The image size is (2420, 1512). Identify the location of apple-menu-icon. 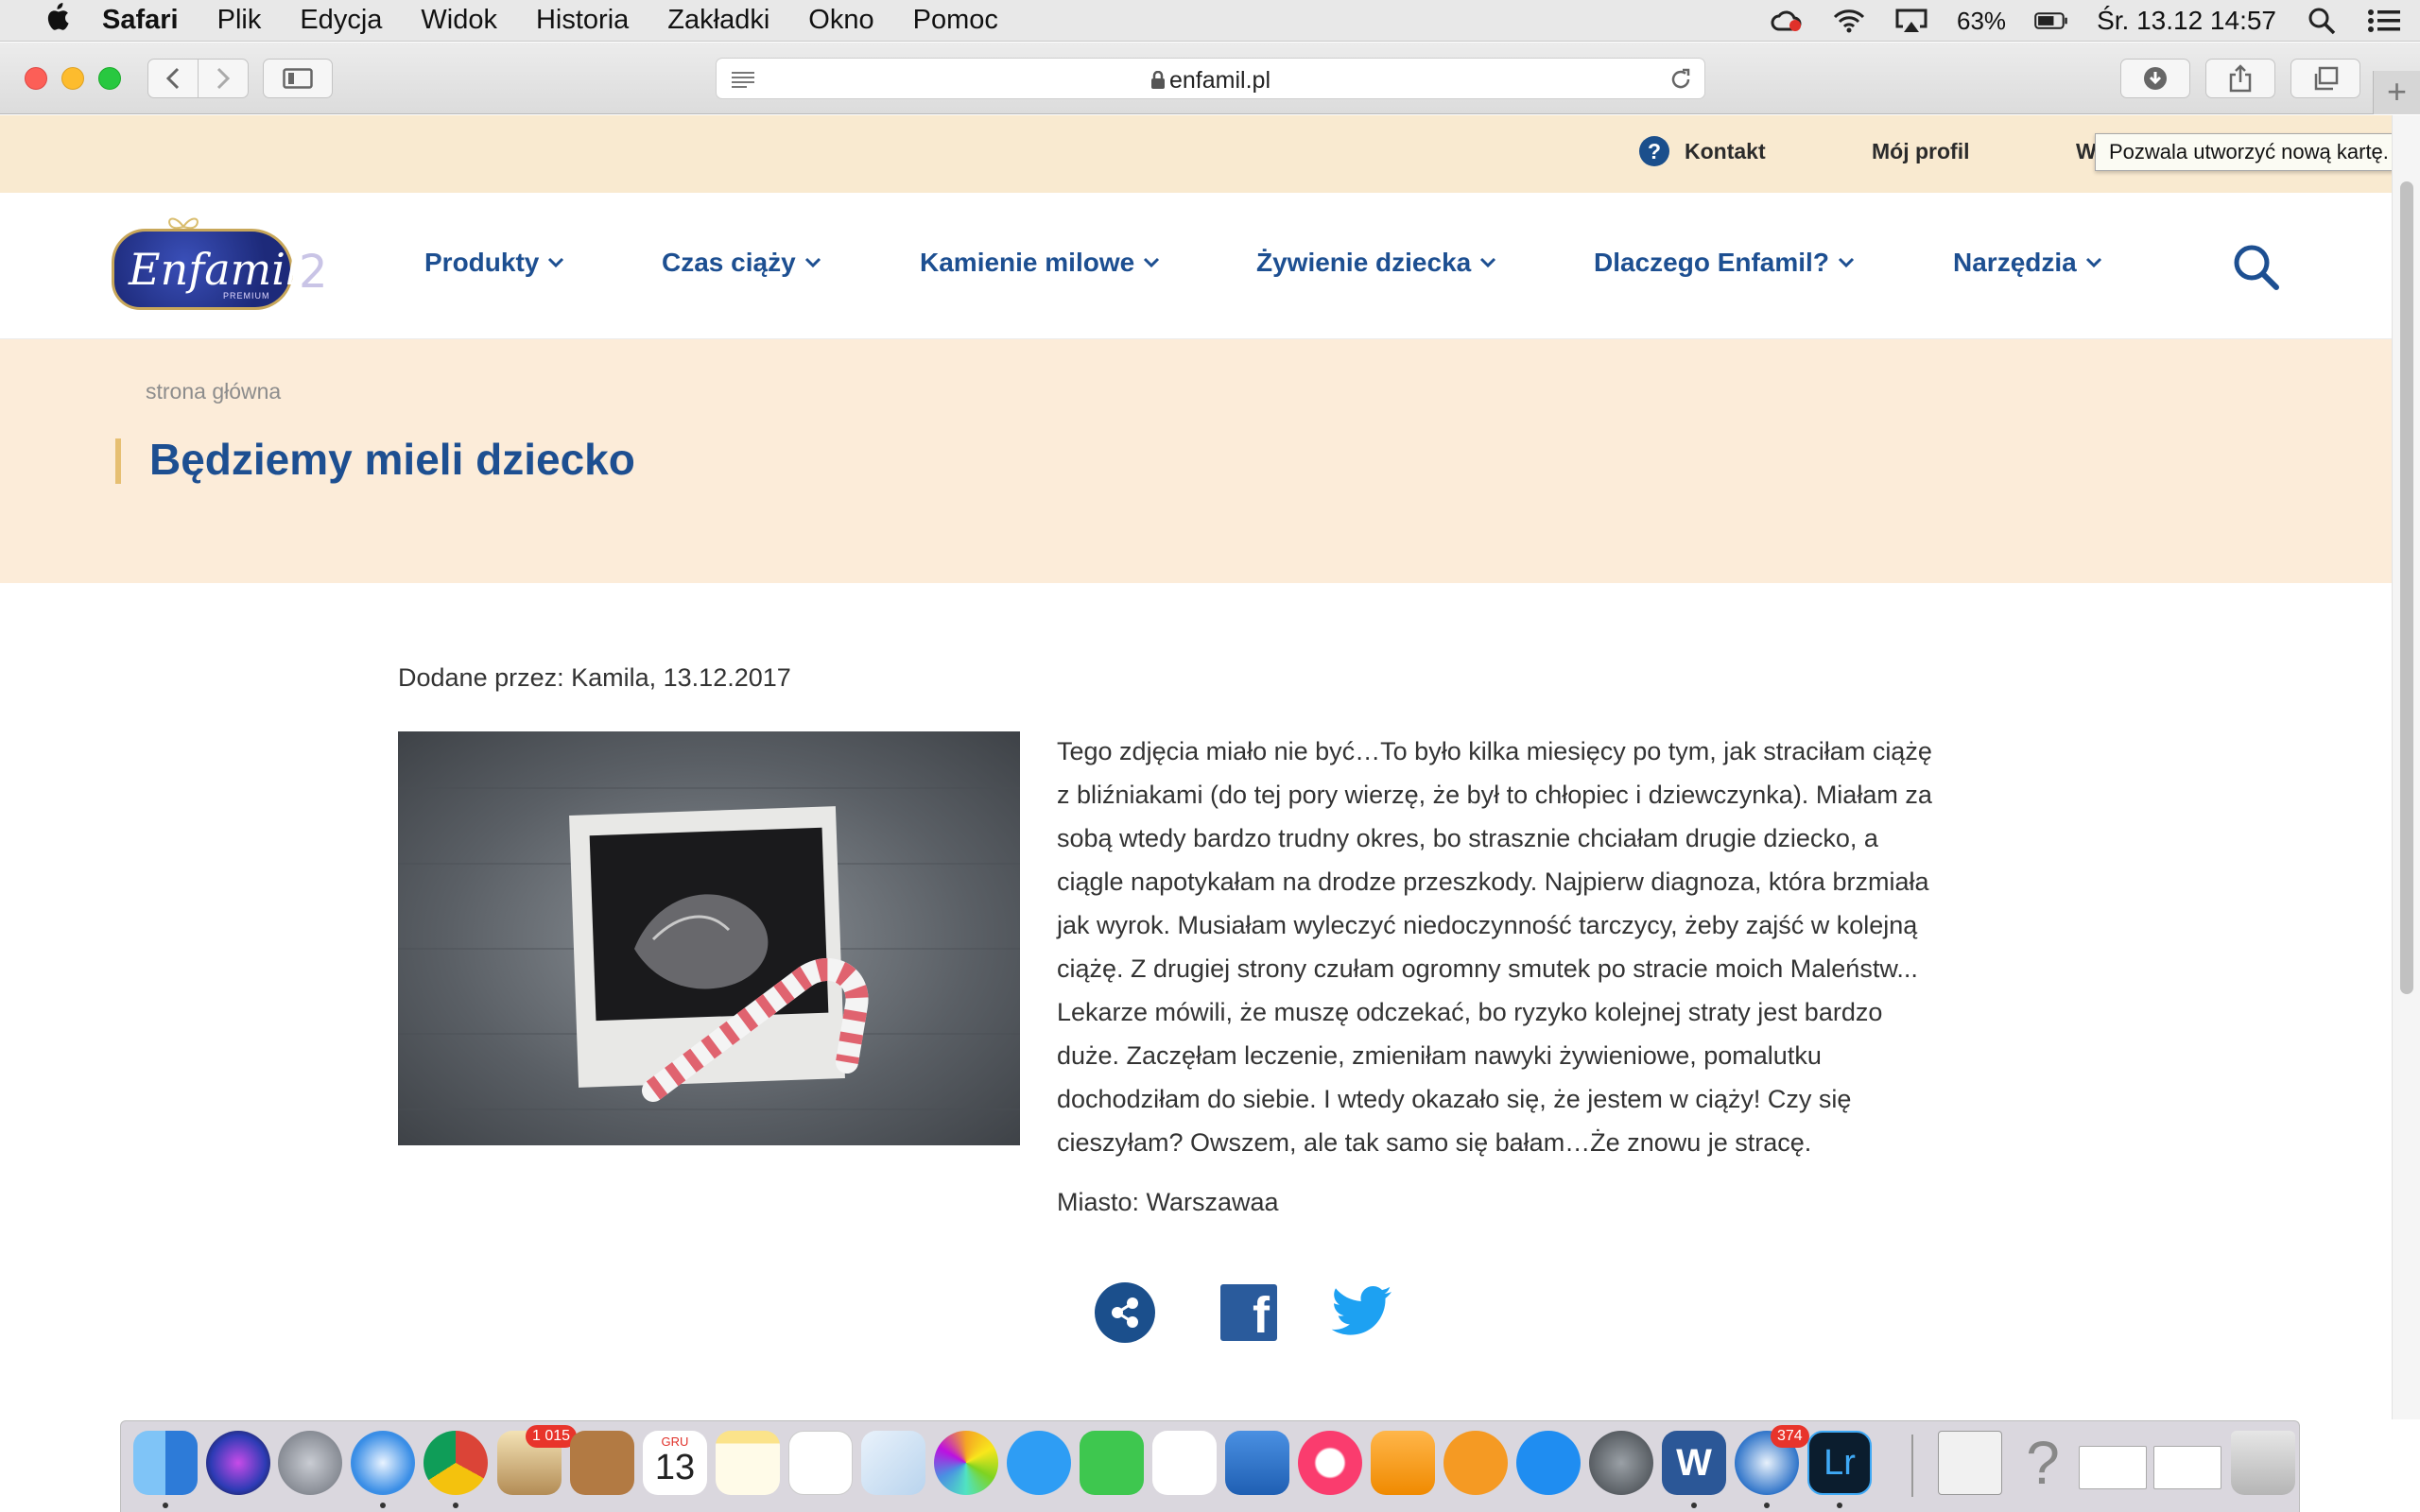
(57, 21).